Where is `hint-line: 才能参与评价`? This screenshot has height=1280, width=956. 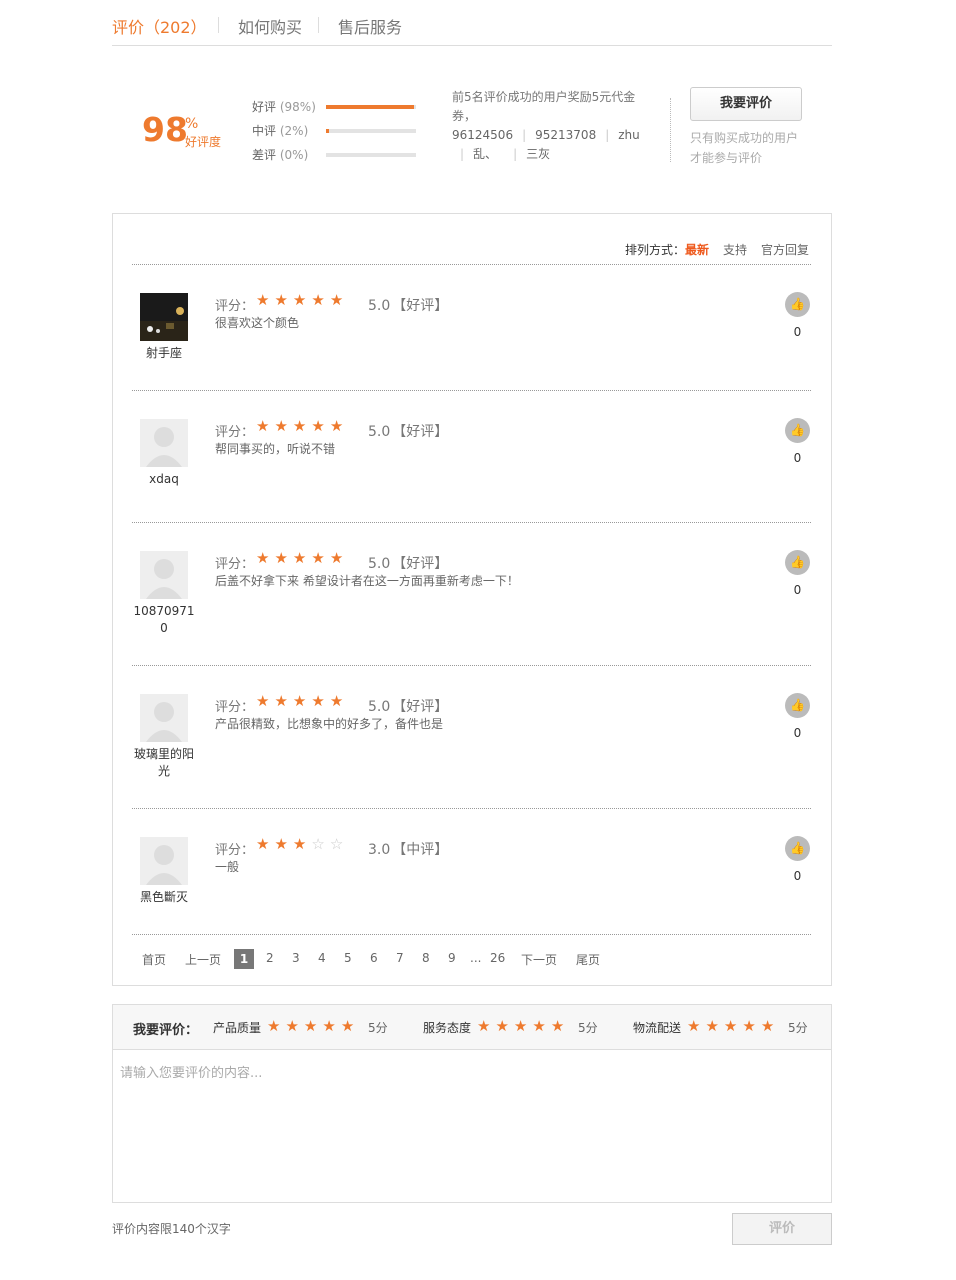 hint-line: 才能参与评价 is located at coordinates (726, 158).